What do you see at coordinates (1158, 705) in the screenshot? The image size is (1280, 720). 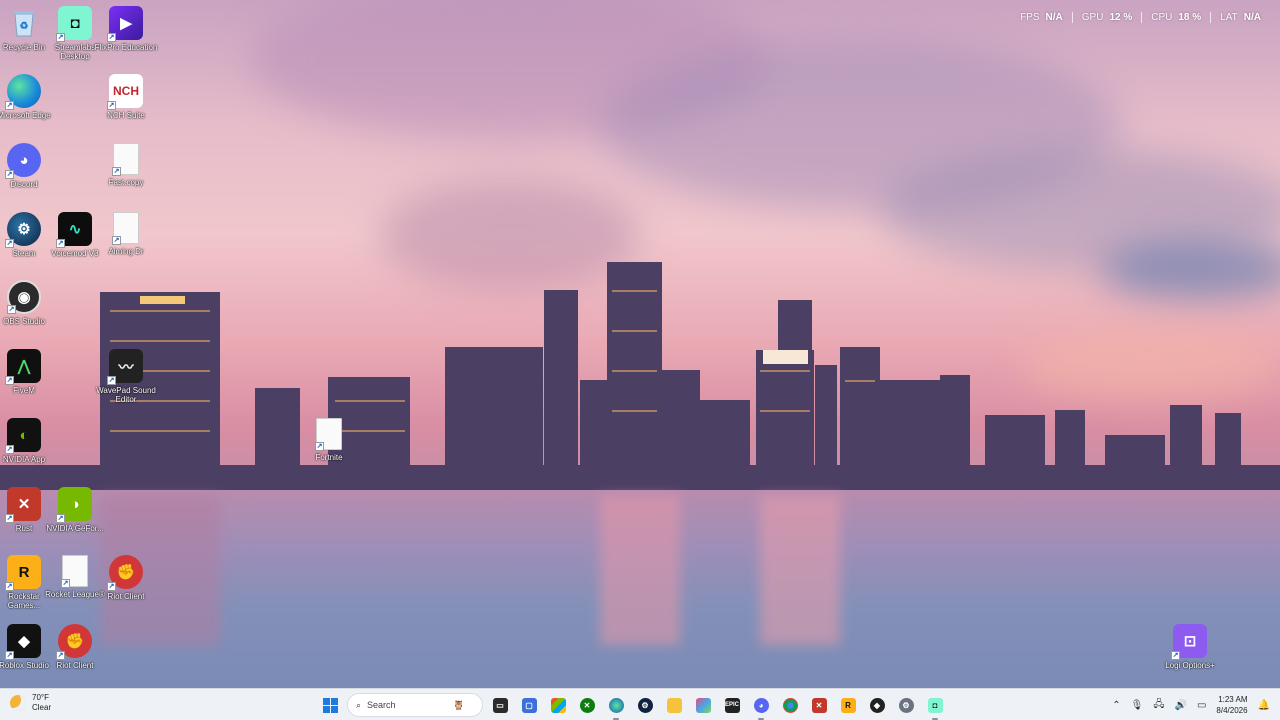 I see `network-icon: 🖧` at bounding box center [1158, 705].